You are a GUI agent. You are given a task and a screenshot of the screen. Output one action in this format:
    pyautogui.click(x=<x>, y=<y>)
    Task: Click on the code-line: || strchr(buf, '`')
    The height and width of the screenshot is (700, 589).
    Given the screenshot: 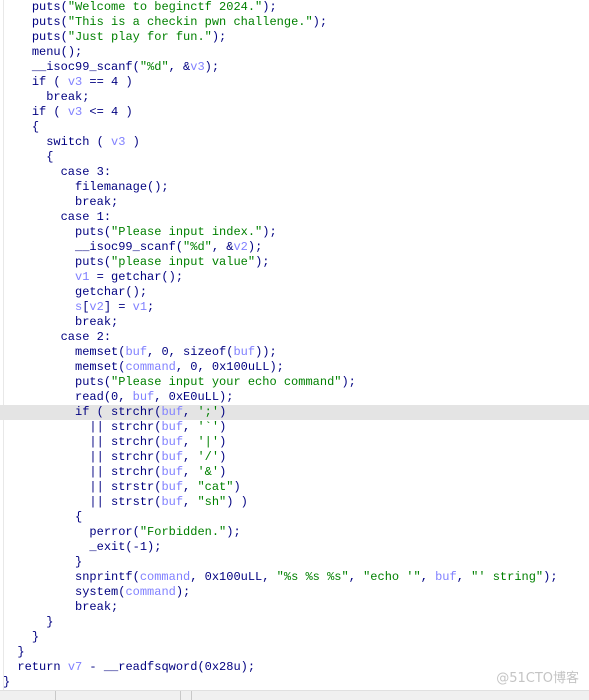 What is the action you would take?
    pyautogui.click(x=294, y=427)
    